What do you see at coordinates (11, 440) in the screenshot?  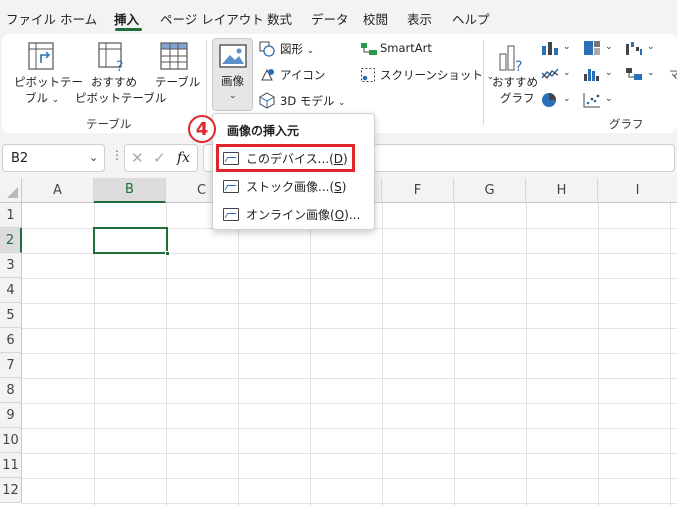 I see `row-header-10: 10` at bounding box center [11, 440].